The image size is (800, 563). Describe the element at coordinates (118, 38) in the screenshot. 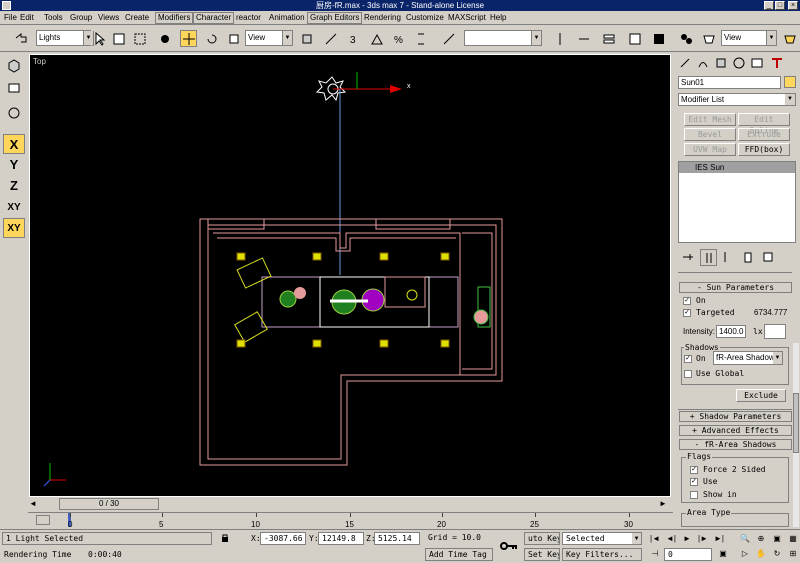

I see `select-by-name-icon` at that location.